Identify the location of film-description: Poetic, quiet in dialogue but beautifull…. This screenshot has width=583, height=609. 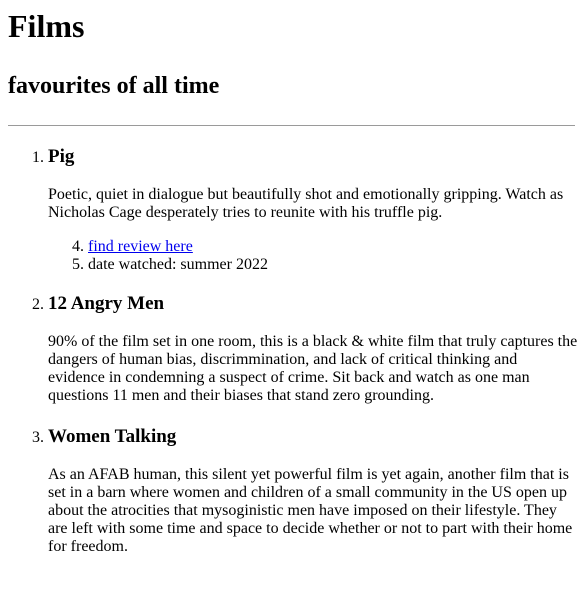
(306, 203).